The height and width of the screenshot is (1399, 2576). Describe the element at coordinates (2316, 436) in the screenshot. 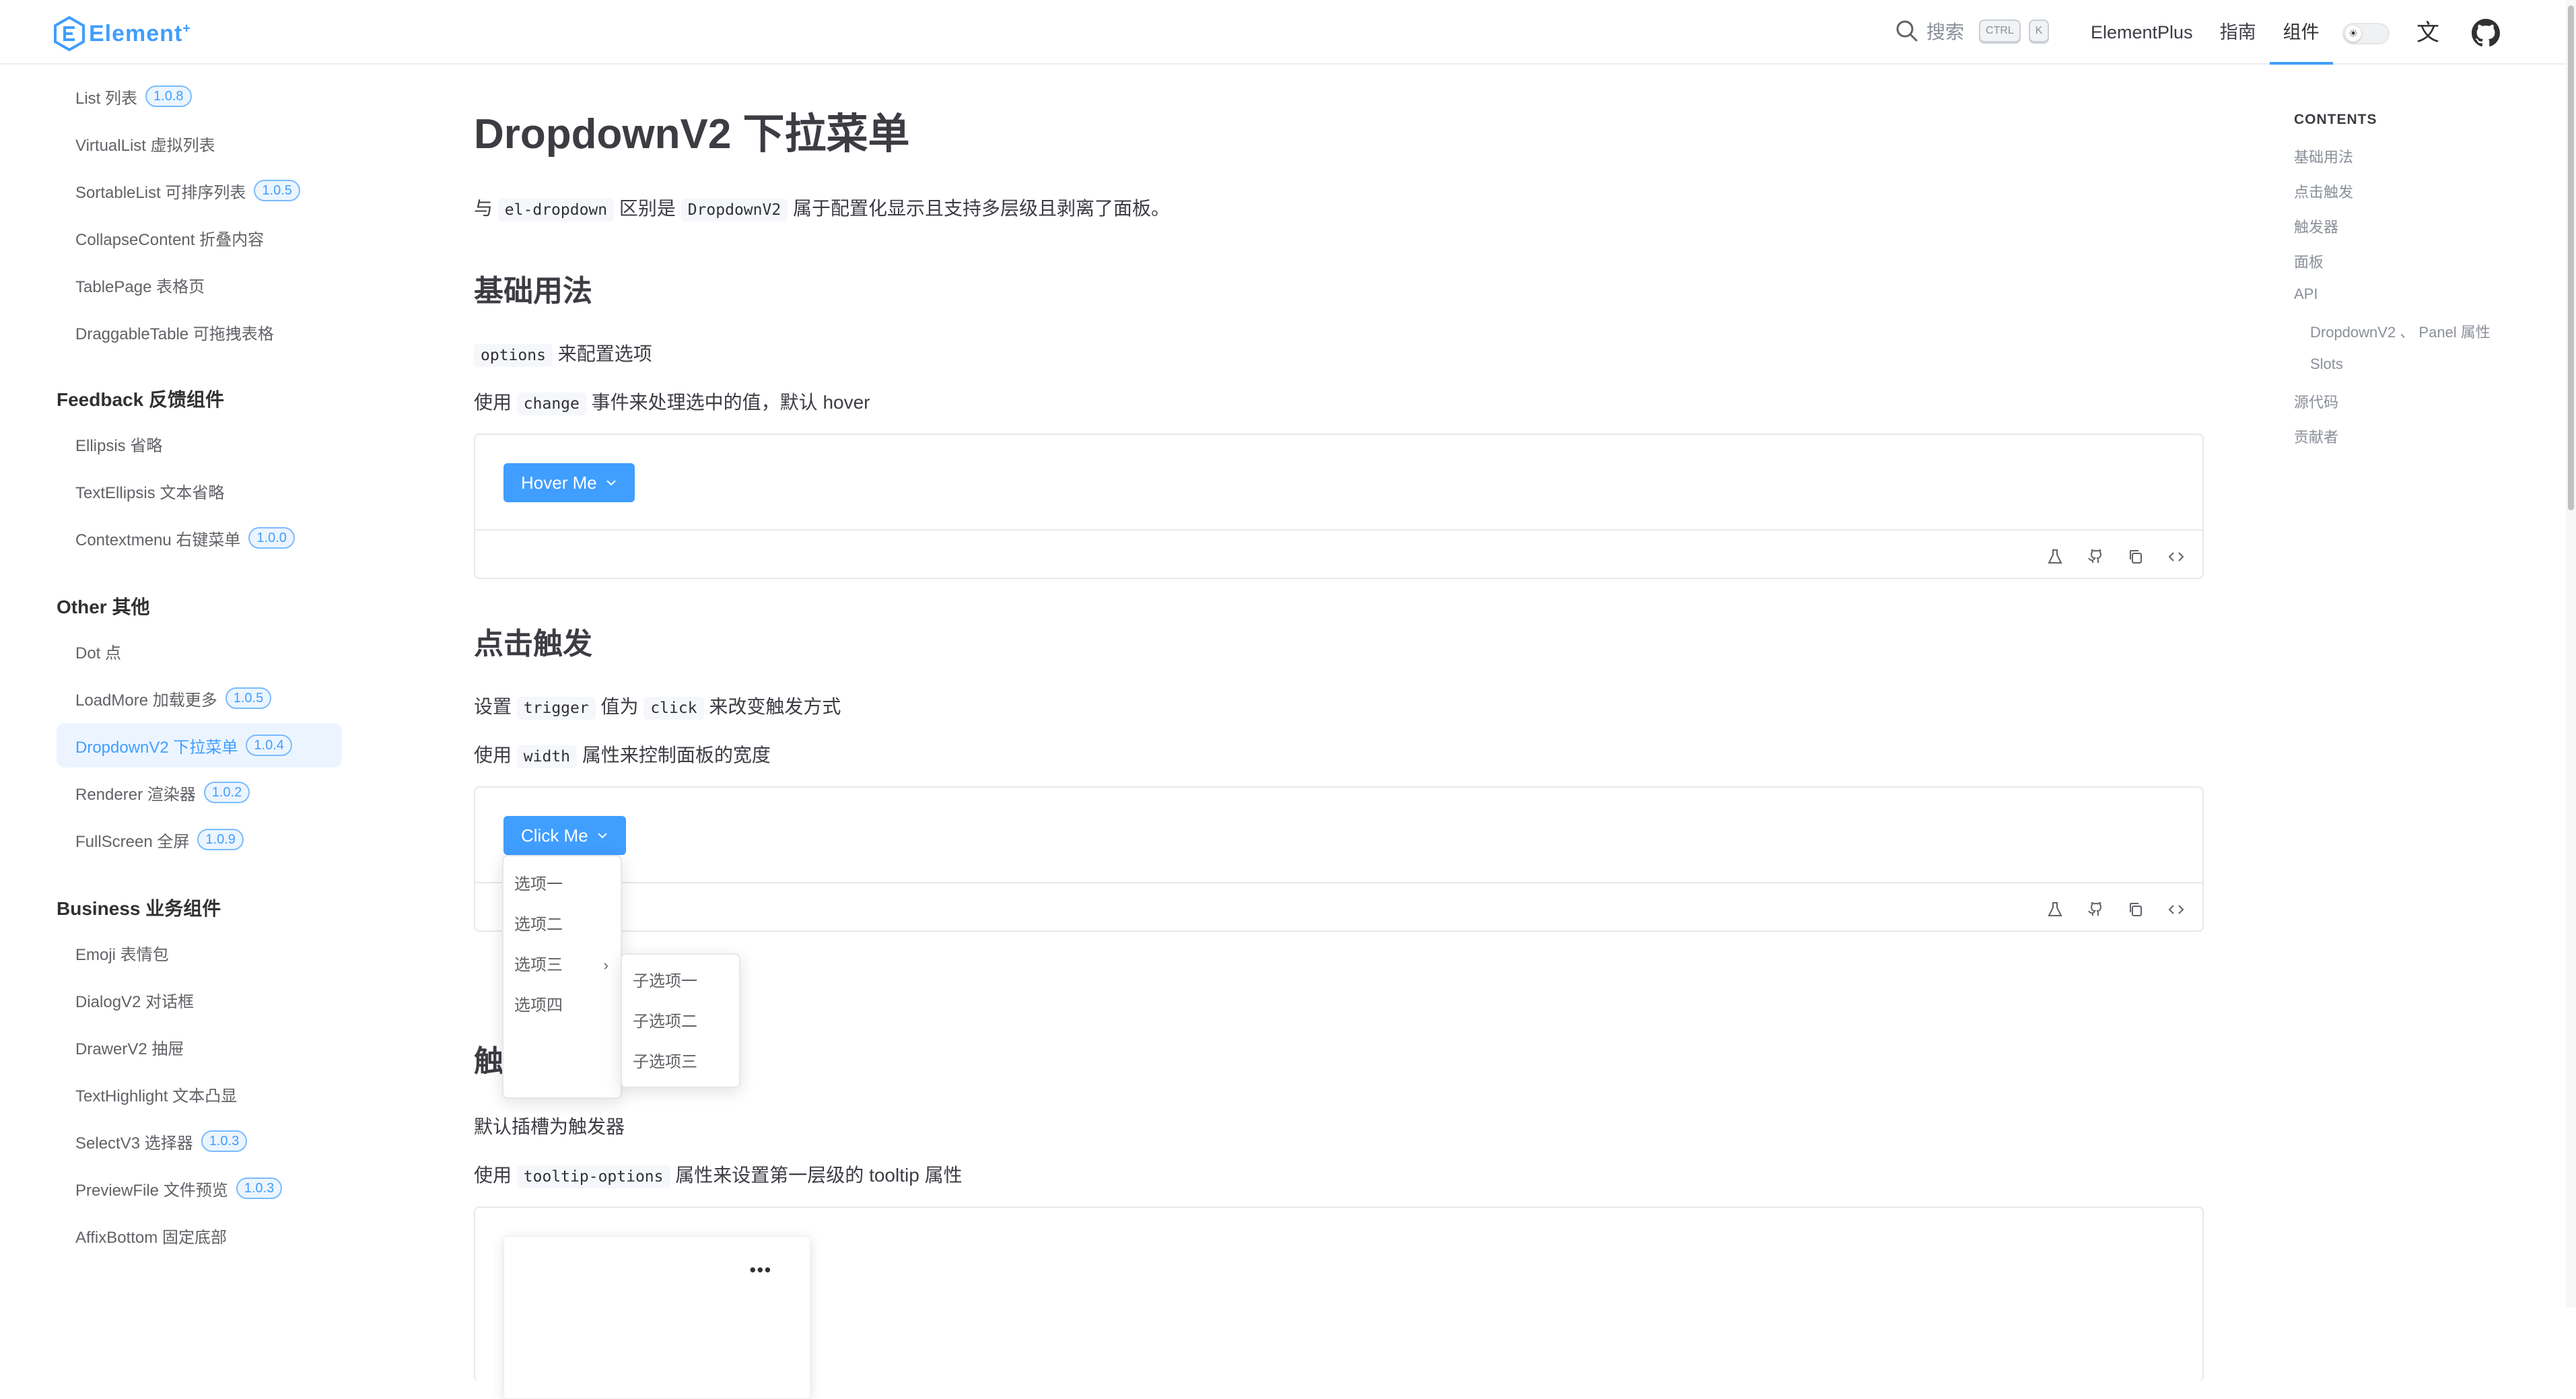

I see `toc-item-contributors: 贡献者` at that location.